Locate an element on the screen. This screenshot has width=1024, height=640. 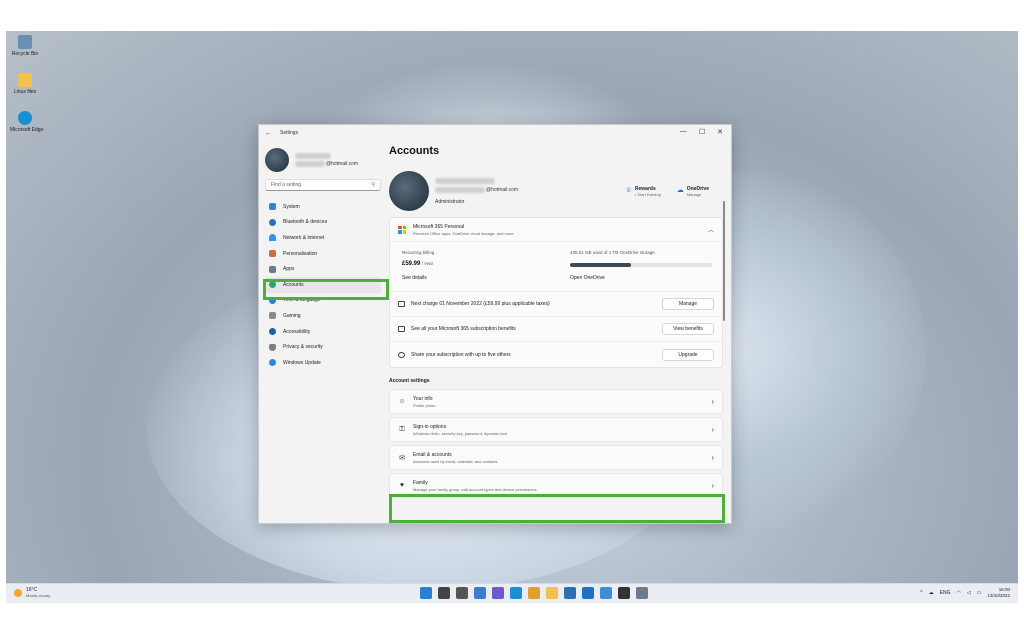
monitor-icon is located at coordinates (272, 207).